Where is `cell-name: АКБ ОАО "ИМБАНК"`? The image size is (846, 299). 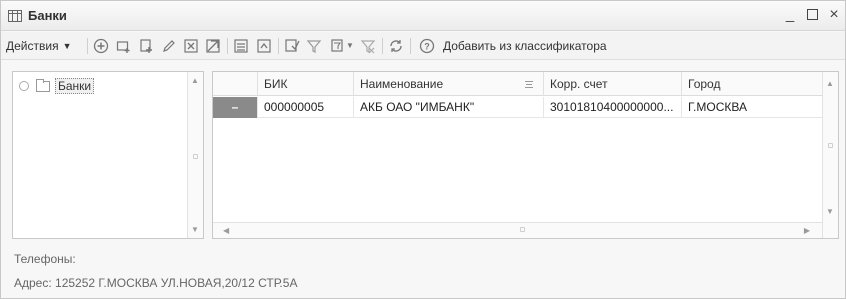
cell-name: АКБ ОАО "ИМБАНК" is located at coordinates (448, 107).